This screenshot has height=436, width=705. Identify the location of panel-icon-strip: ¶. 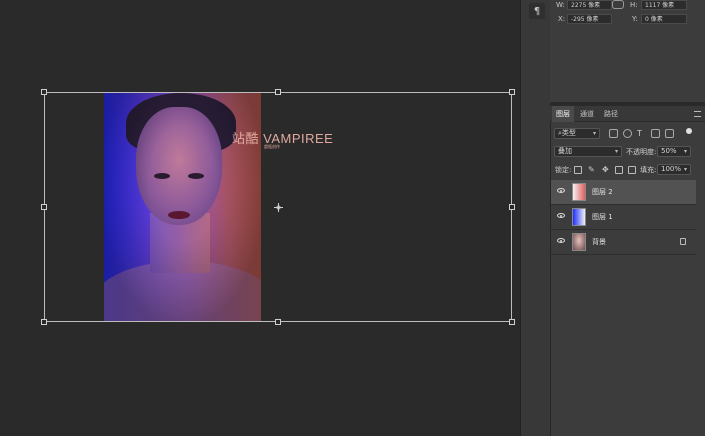
(535, 218).